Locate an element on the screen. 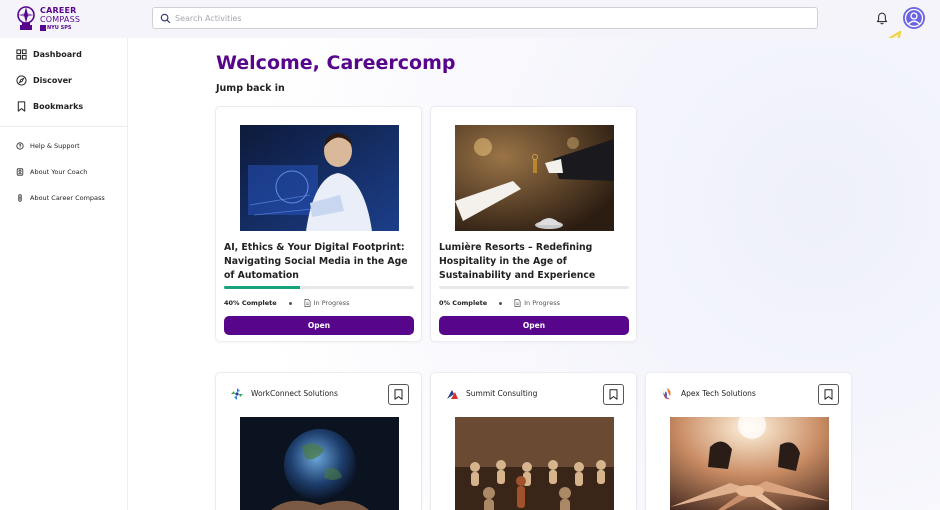  company-card: Summit Consulting is located at coordinates (533, 441).